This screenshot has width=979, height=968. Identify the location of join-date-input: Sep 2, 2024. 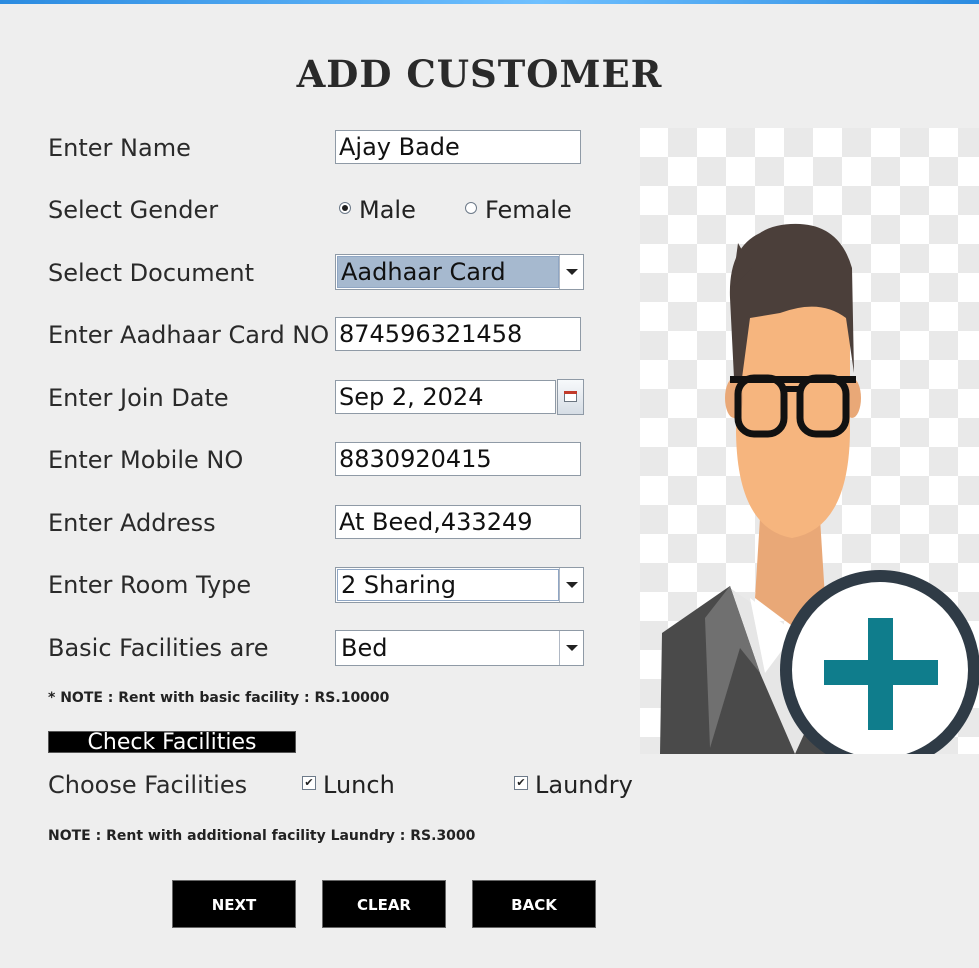
(445, 397).